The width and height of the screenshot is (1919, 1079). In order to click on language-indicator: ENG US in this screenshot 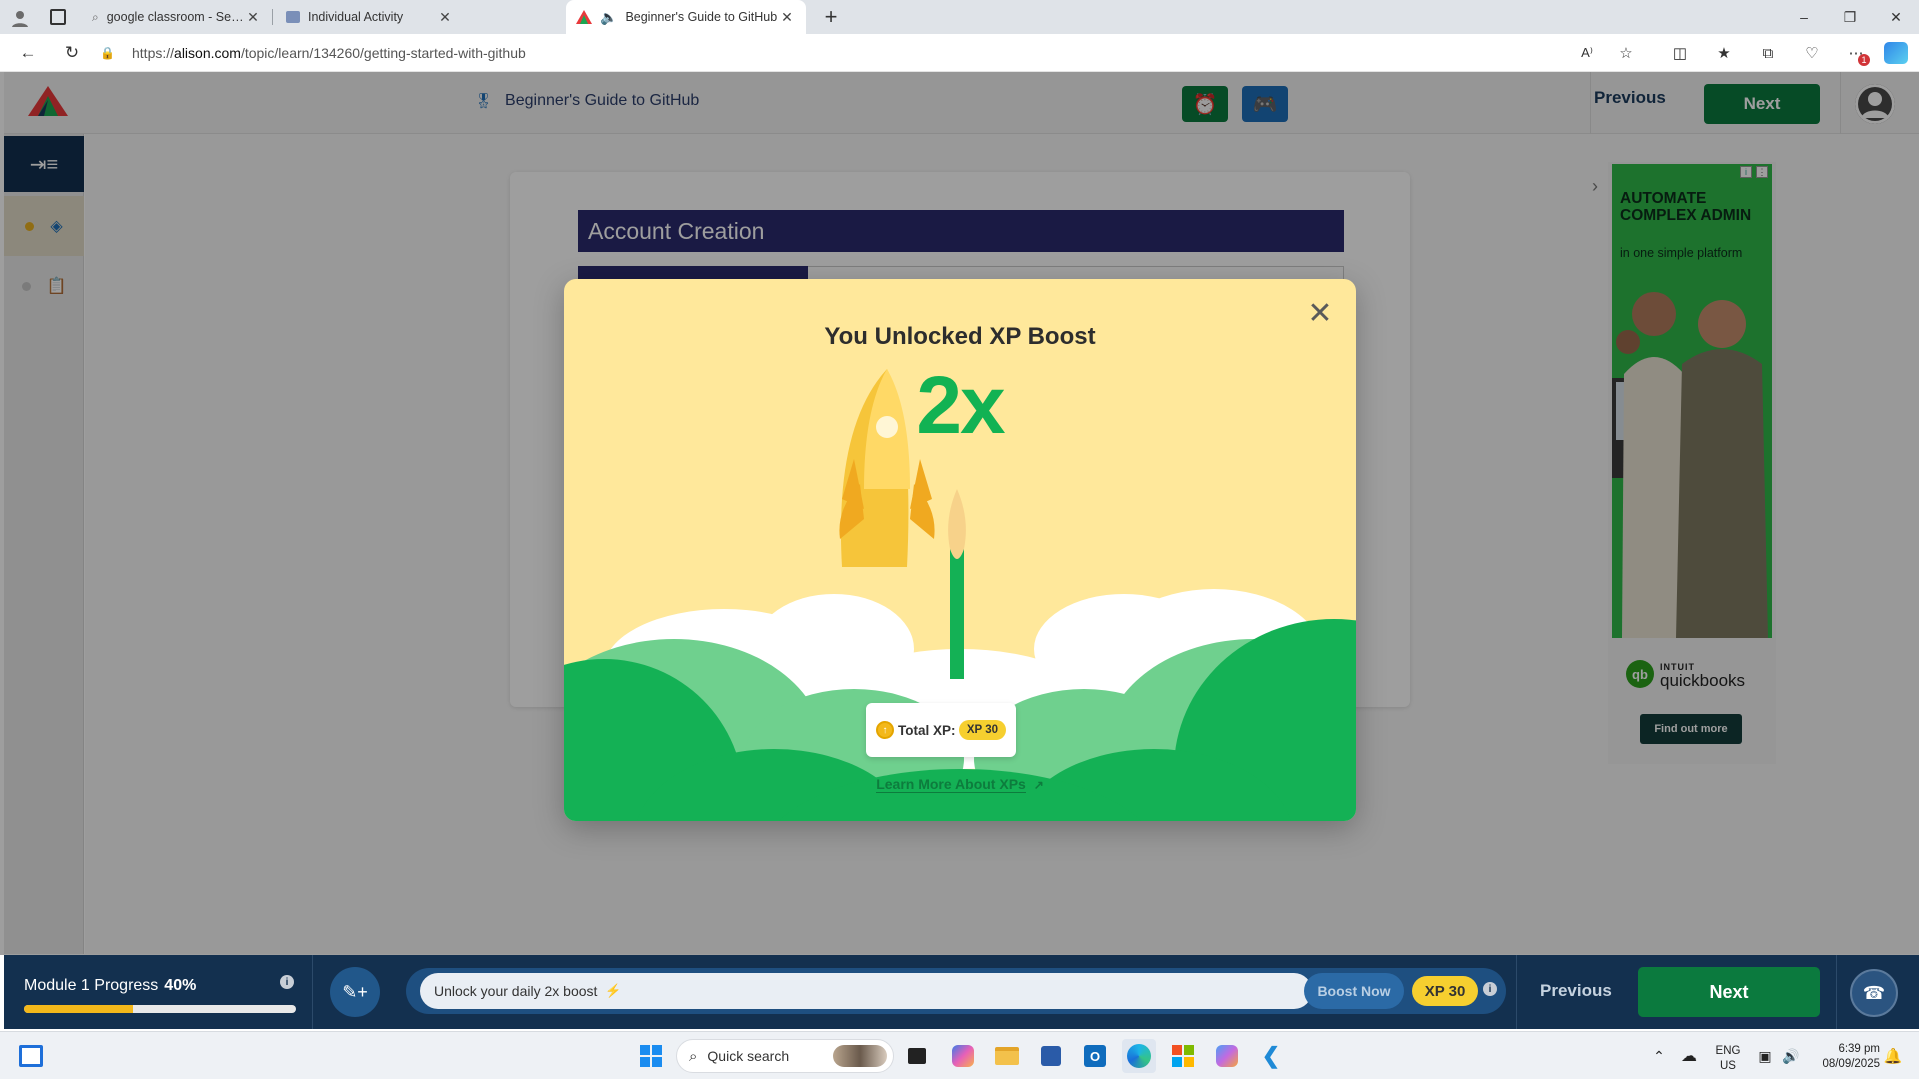, I will do `click(1728, 1059)`.